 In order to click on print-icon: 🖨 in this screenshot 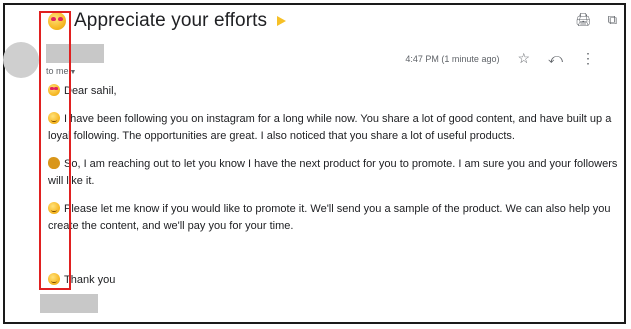, I will do `click(583, 20)`.